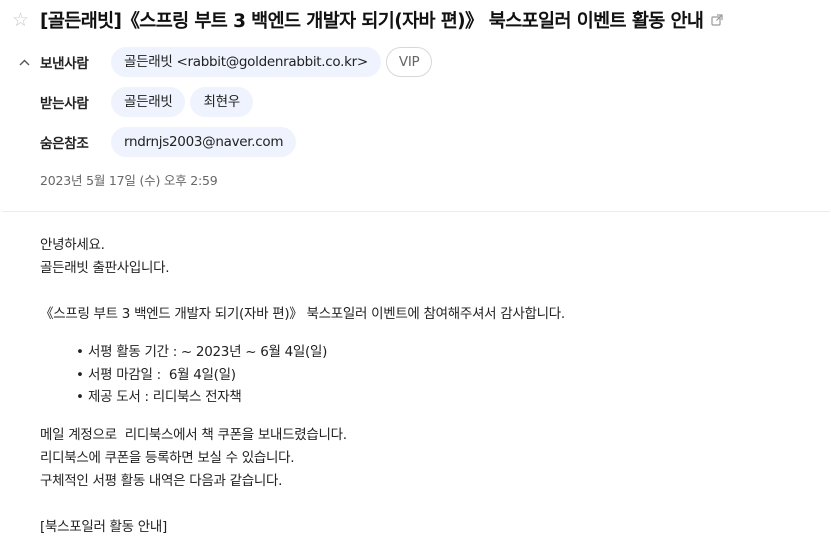 The image size is (831, 539). I want to click on list-item: 서평 마감일 : 6월 4일(일), so click(448, 375).